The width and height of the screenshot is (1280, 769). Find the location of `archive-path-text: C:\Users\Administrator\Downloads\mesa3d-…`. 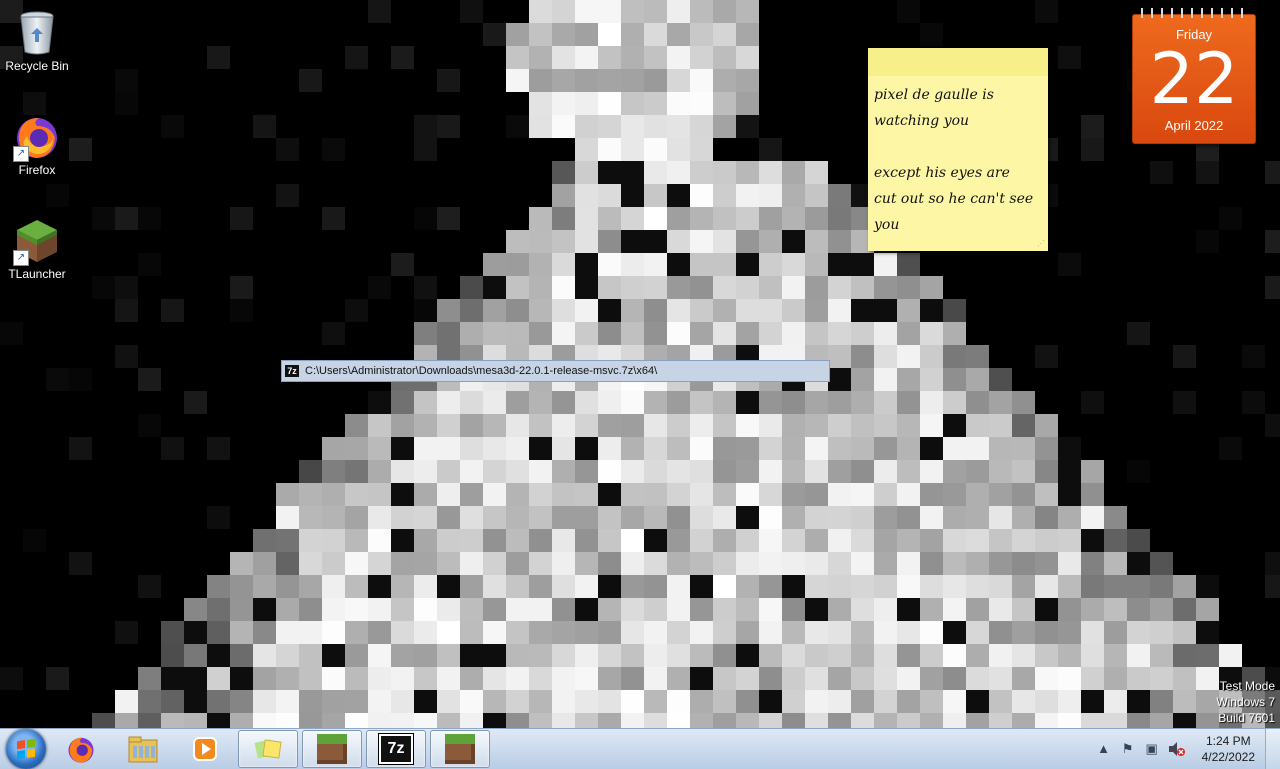

archive-path-text: C:\Users\Administrator\Downloads\mesa3d-… is located at coordinates (481, 371).